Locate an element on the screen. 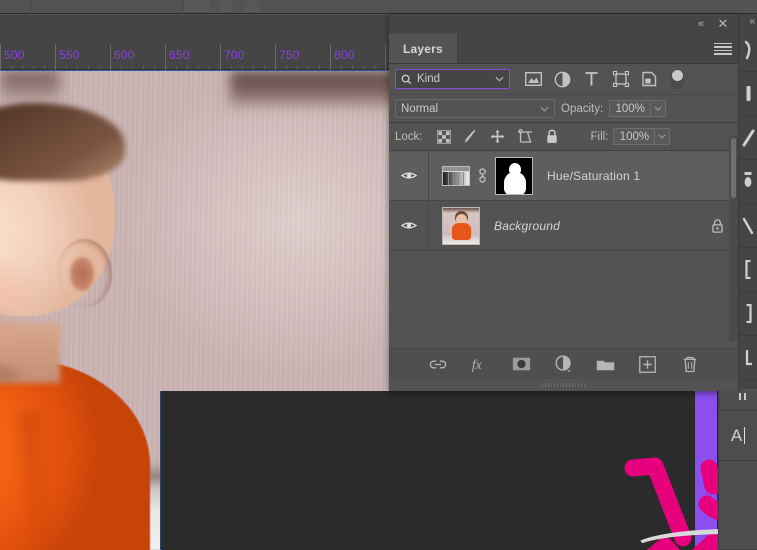 This screenshot has width=757, height=550. text-cursor is located at coordinates (745, 435).